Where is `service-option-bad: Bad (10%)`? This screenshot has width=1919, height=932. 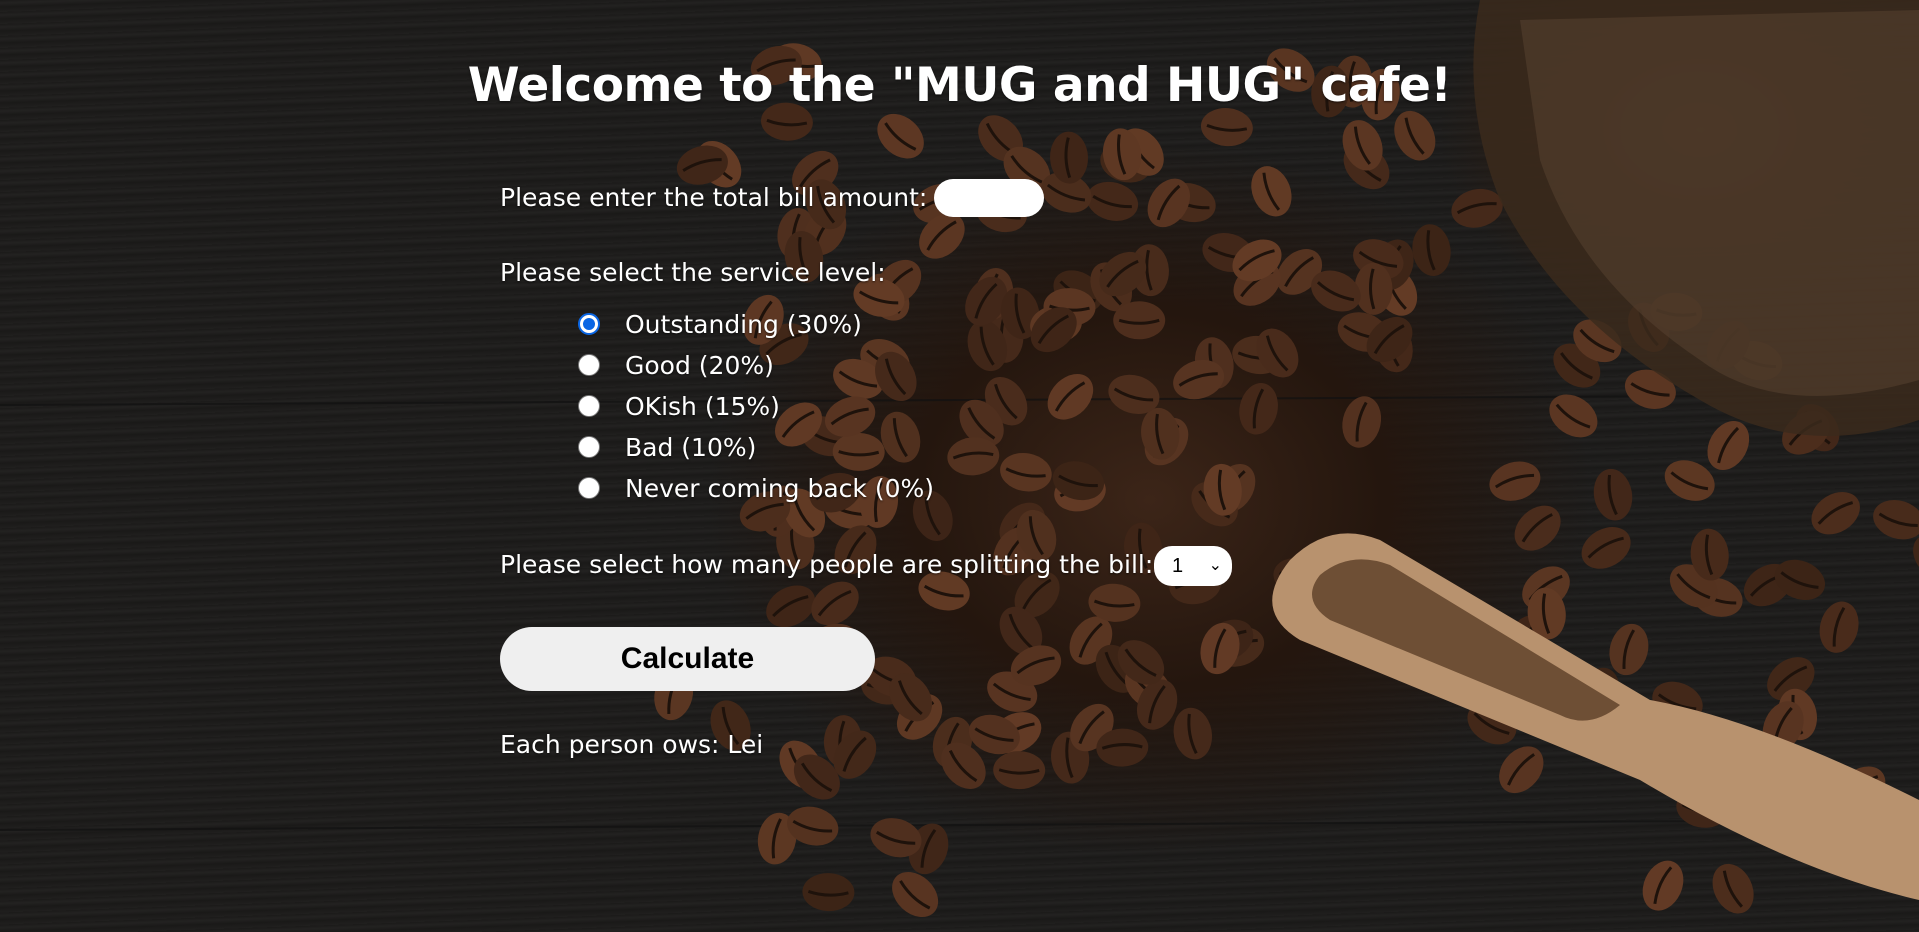 service-option-bad: Bad (10%) is located at coordinates (667, 447).